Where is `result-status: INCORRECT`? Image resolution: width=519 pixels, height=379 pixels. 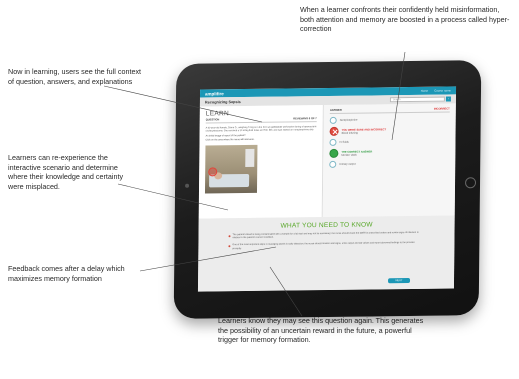 result-status: INCORRECT is located at coordinates (441, 109).